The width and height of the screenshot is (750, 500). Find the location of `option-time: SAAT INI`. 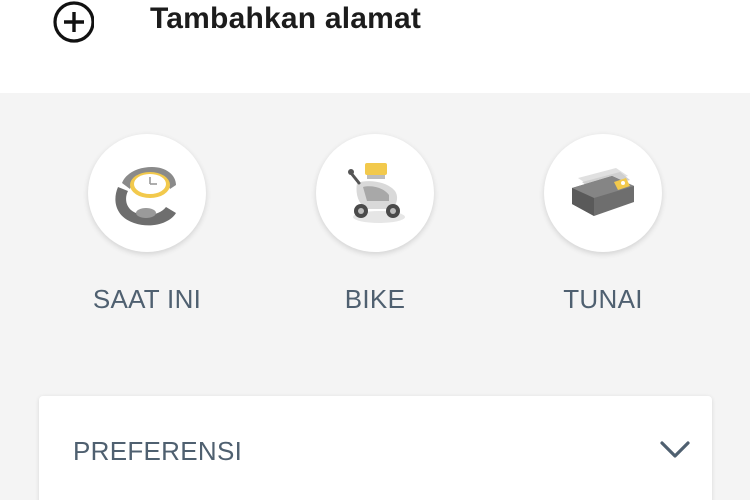

option-time: SAAT INI is located at coordinates (147, 229).